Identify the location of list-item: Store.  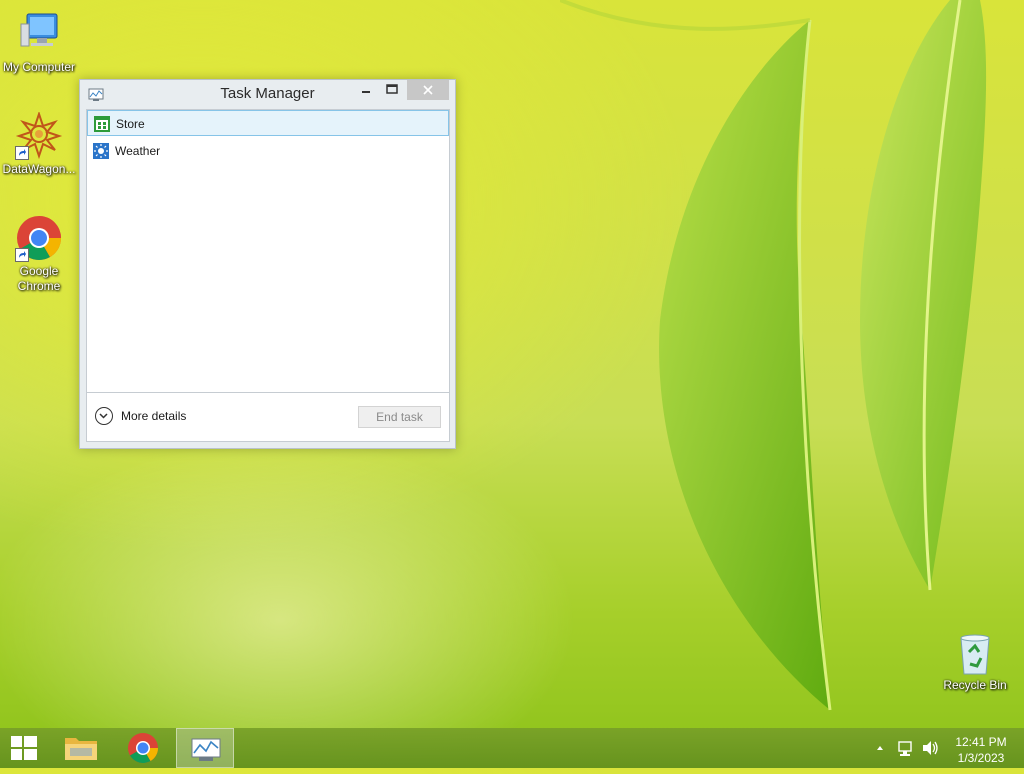
(268, 123).